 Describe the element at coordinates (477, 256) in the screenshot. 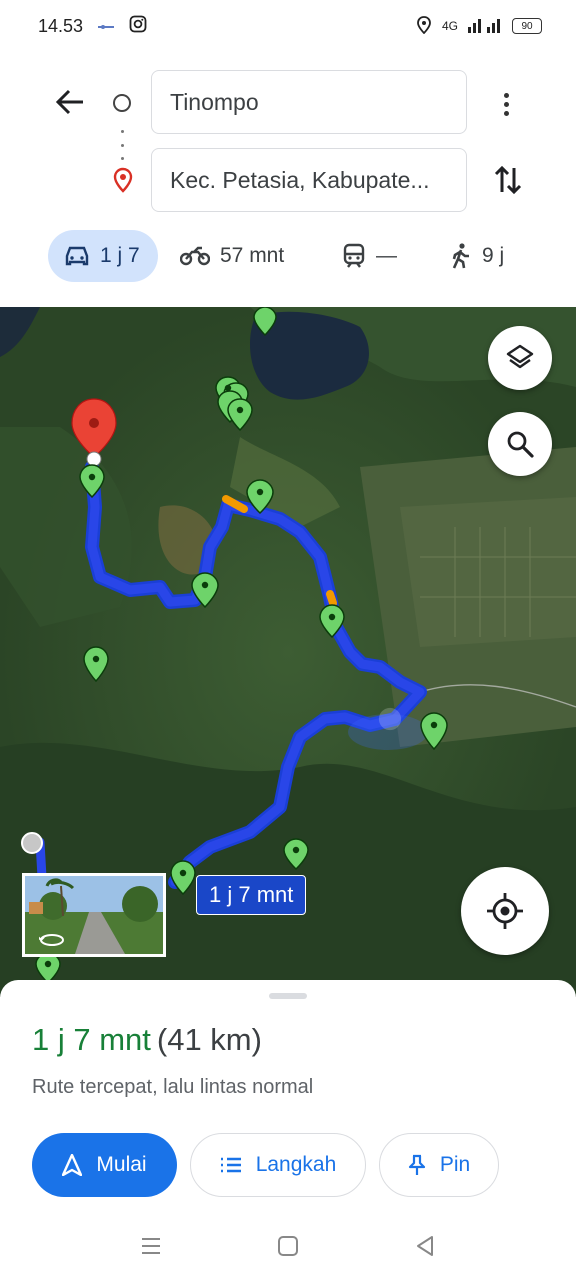

I see `mode-walk: 9 j` at that location.